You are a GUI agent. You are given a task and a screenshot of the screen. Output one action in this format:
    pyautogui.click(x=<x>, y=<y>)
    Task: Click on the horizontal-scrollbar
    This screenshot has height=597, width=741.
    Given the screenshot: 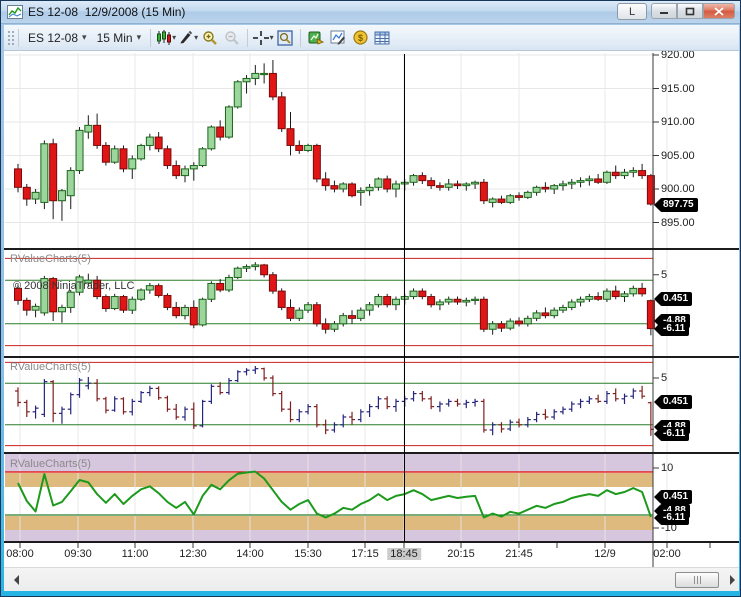 What is the action you would take?
    pyautogui.click(x=371, y=579)
    